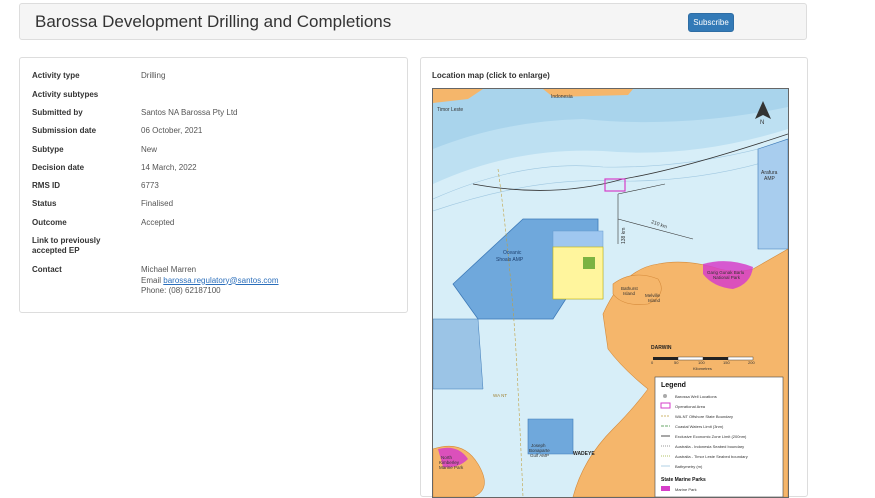 This screenshot has width=875, height=498. Describe the element at coordinates (510, 260) in the screenshot. I see `label-oceanic-shoals: Shoals AMP` at that location.